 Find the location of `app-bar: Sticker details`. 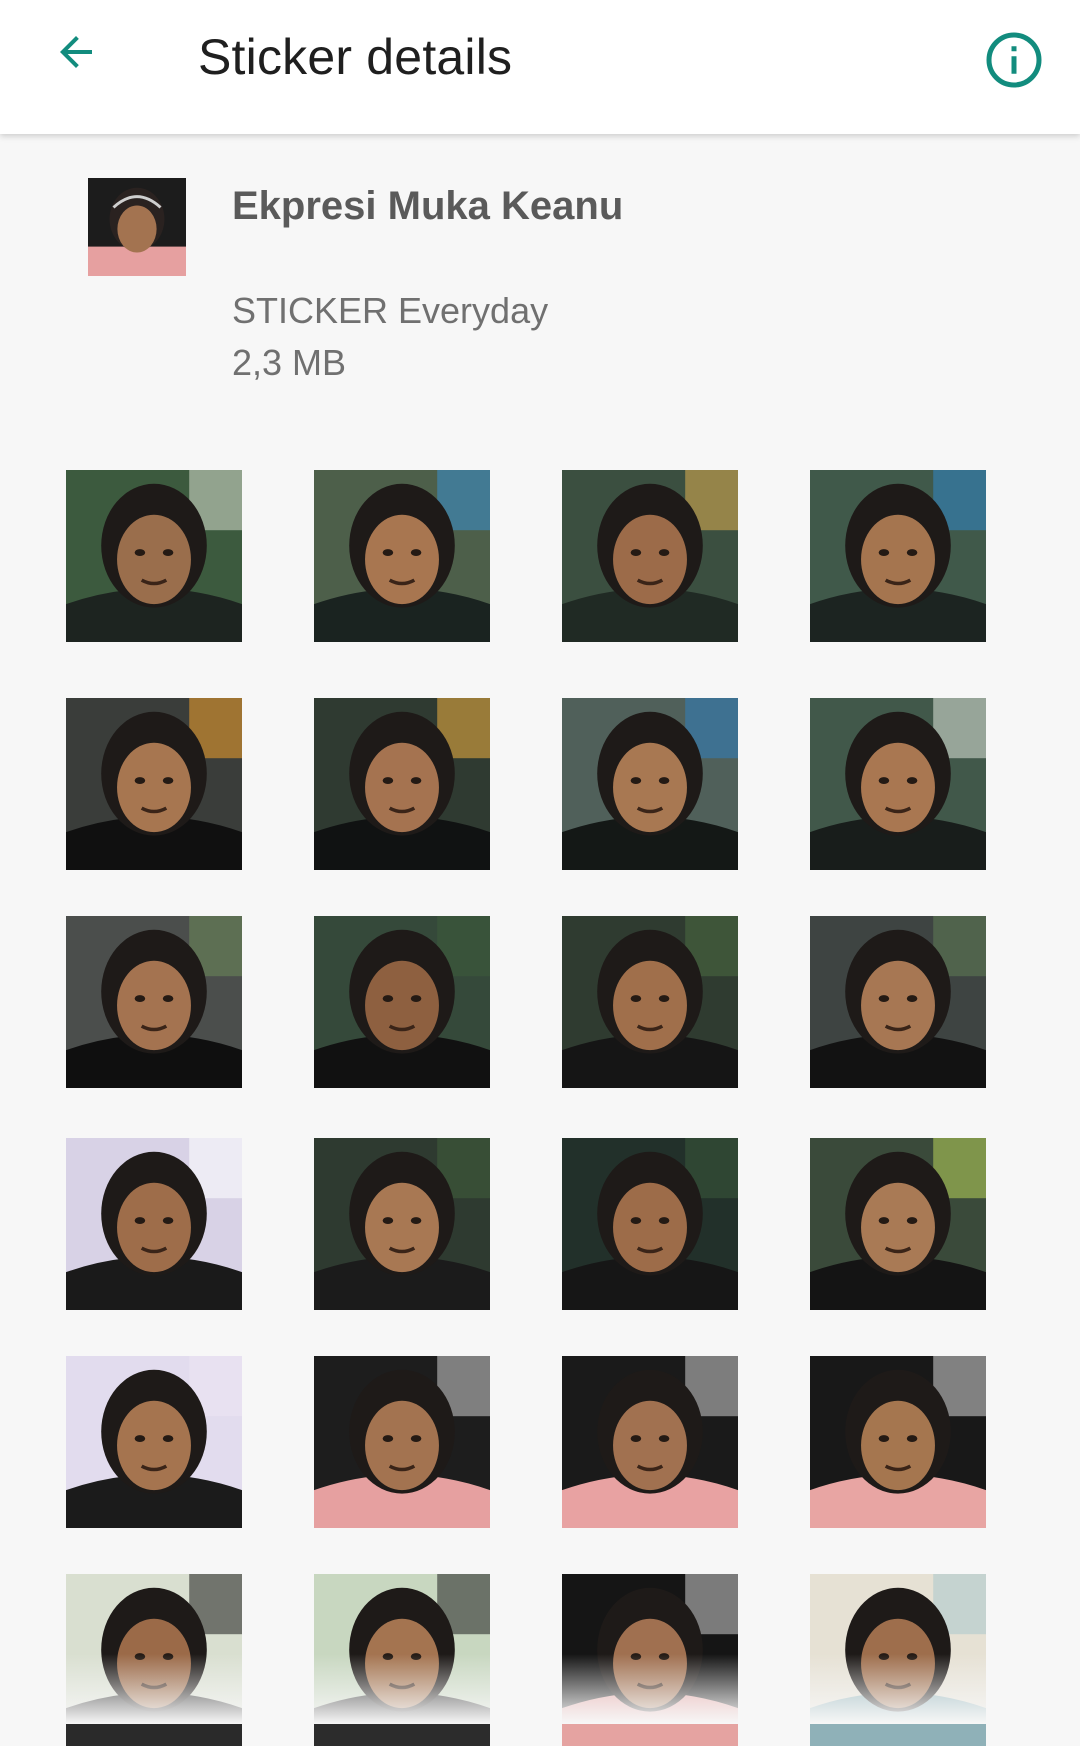

app-bar: Sticker details is located at coordinates (540, 67).